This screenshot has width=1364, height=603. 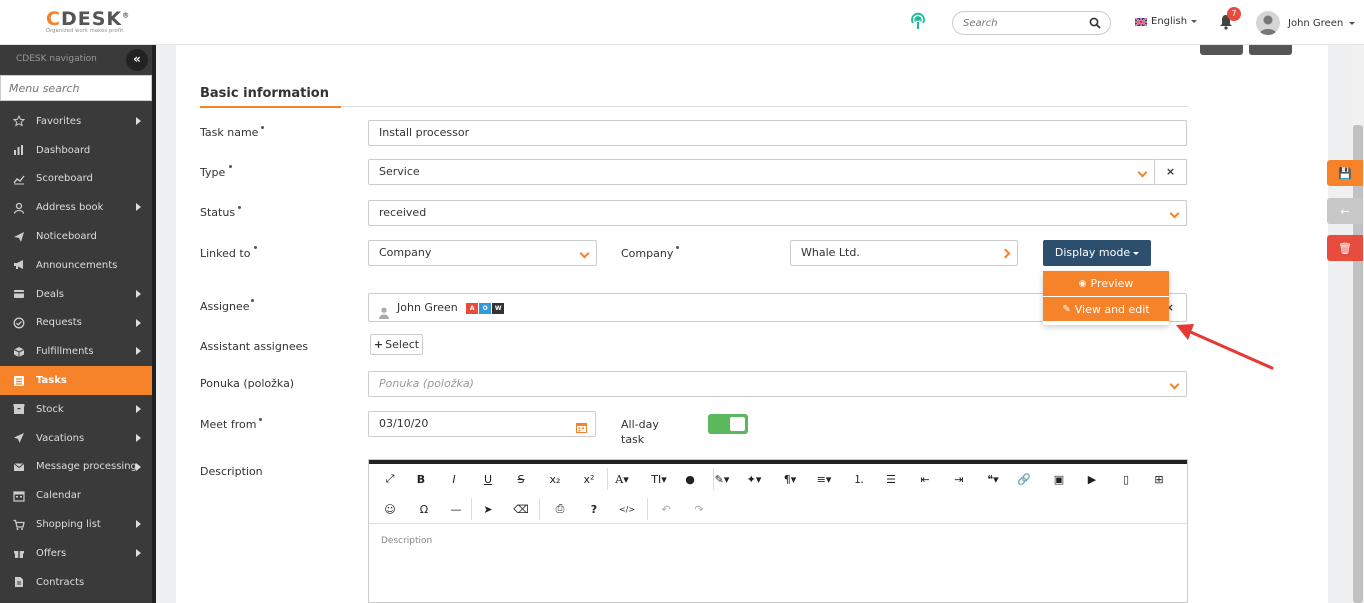 What do you see at coordinates (19, 553) in the screenshot?
I see `gift-icon` at bounding box center [19, 553].